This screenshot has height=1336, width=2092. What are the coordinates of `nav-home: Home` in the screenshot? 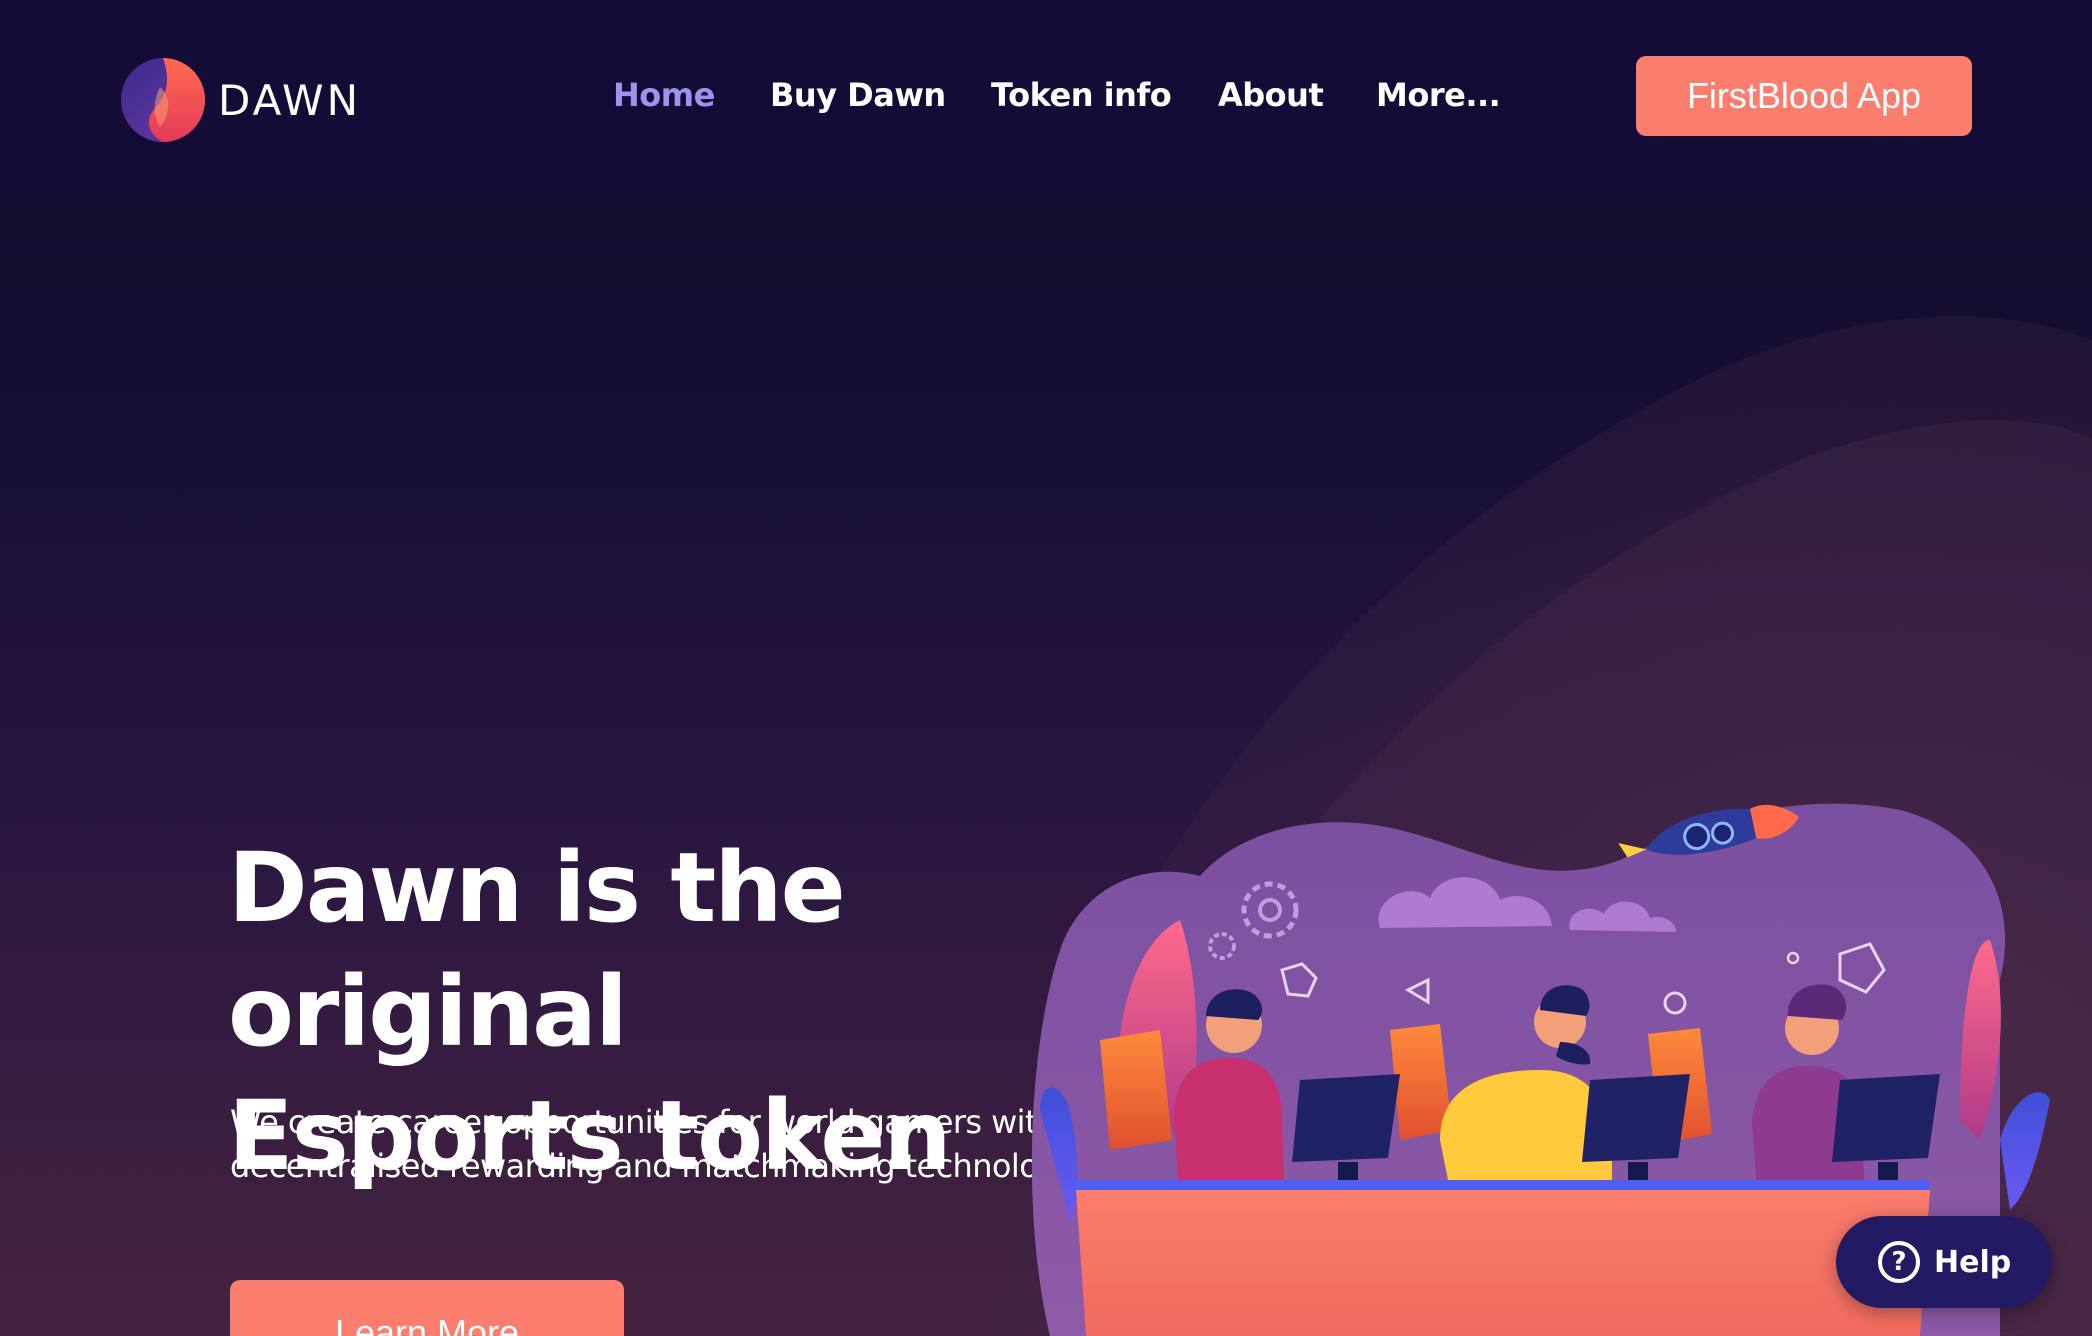 It's located at (664, 95).